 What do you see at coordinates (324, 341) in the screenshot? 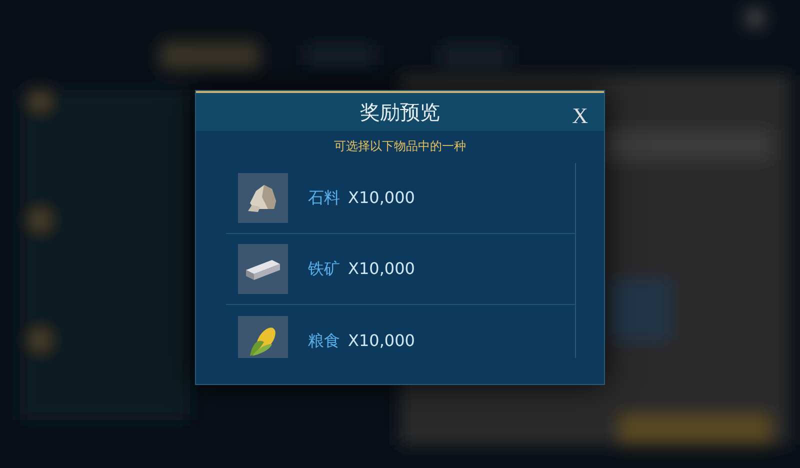
I see `item-name: 粮食` at bounding box center [324, 341].